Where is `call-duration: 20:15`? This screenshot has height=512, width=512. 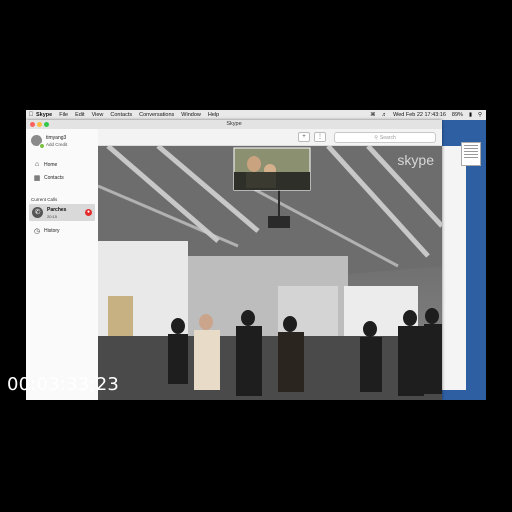 call-duration: 20:15 is located at coordinates (52, 216).